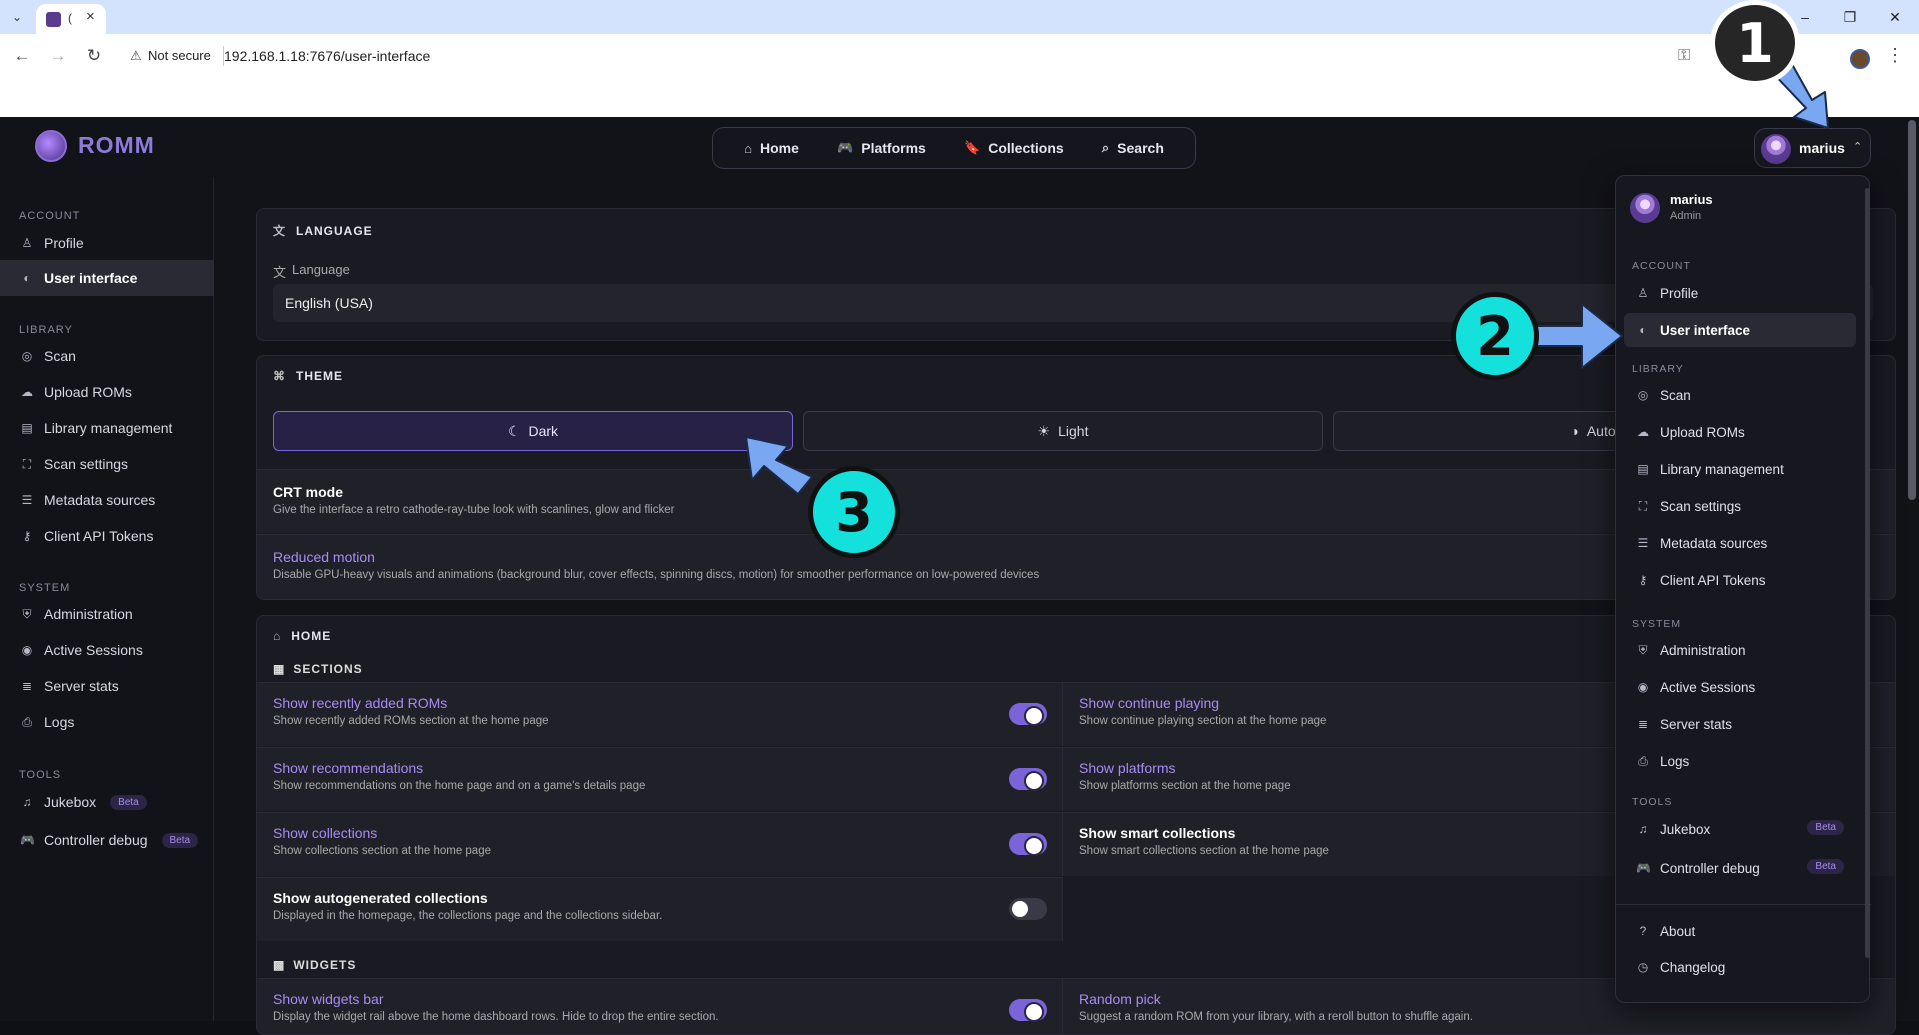  I want to click on sidebar-item-jukebox: ♫ Jukebox Beta, so click(107, 802).